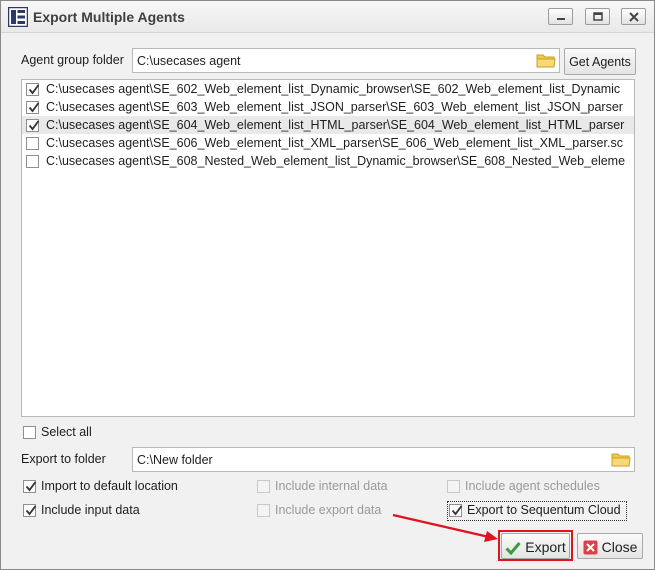  I want to click on maximize-icon, so click(598, 16).